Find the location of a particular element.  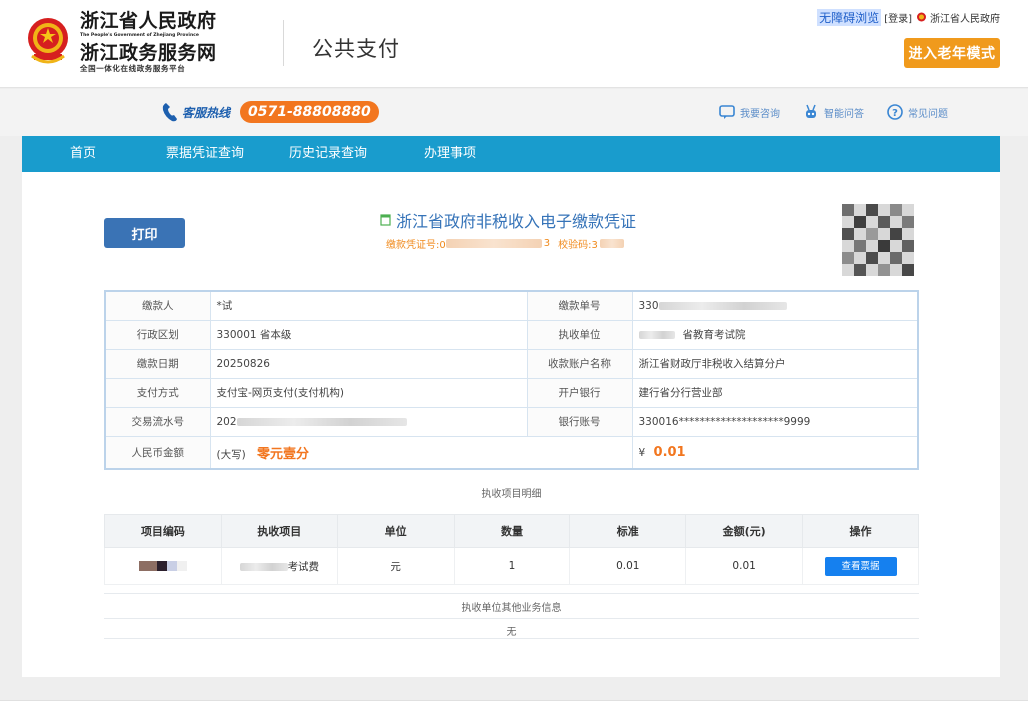

payment-no-value: 330 is located at coordinates (648, 305).